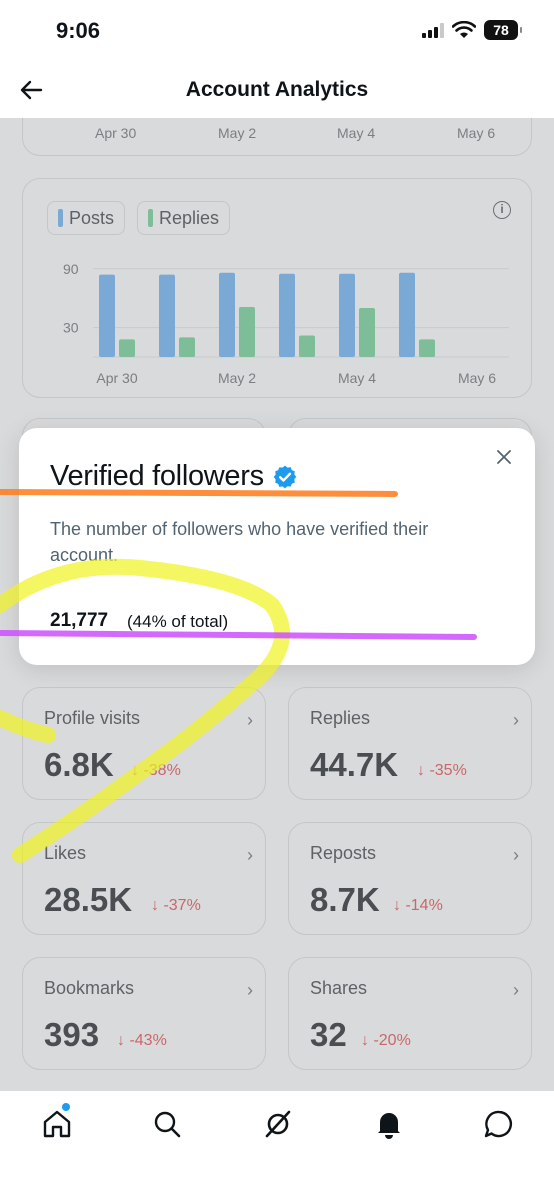 The image size is (554, 1199). I want to click on header-bar: Account Analytics, so click(277, 90).